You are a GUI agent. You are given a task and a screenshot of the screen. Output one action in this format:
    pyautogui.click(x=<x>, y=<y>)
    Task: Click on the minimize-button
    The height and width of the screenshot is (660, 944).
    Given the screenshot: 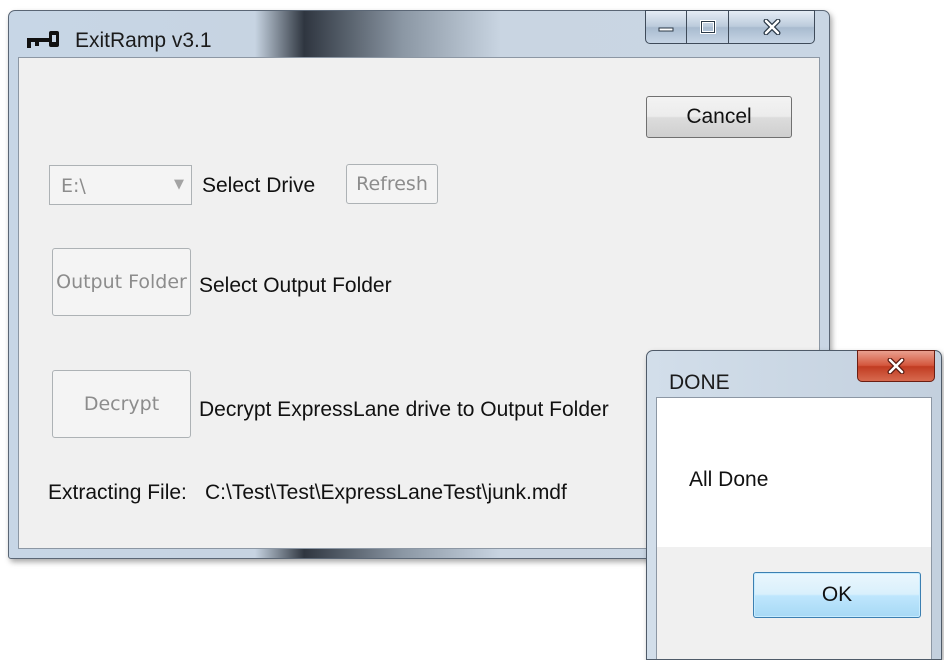 What is the action you would take?
    pyautogui.click(x=666, y=27)
    